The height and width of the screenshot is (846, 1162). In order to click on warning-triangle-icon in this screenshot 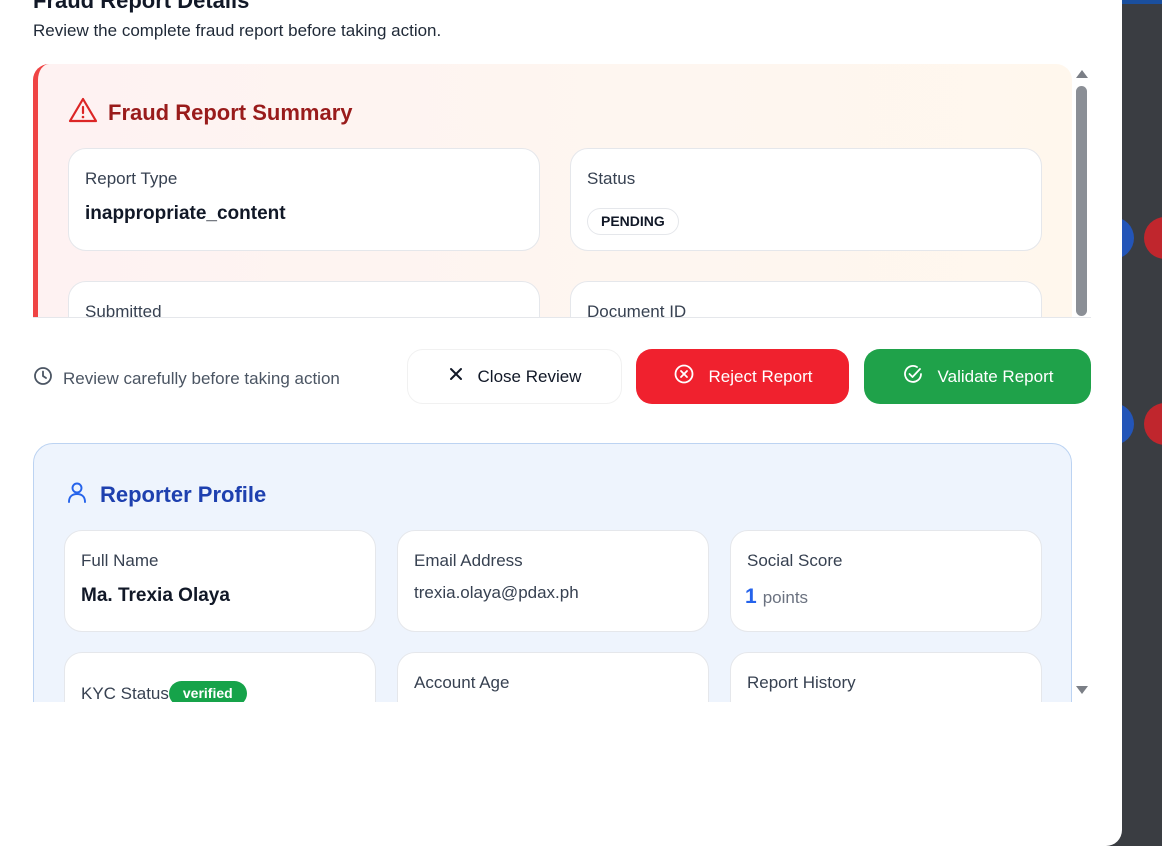, I will do `click(83, 112)`.